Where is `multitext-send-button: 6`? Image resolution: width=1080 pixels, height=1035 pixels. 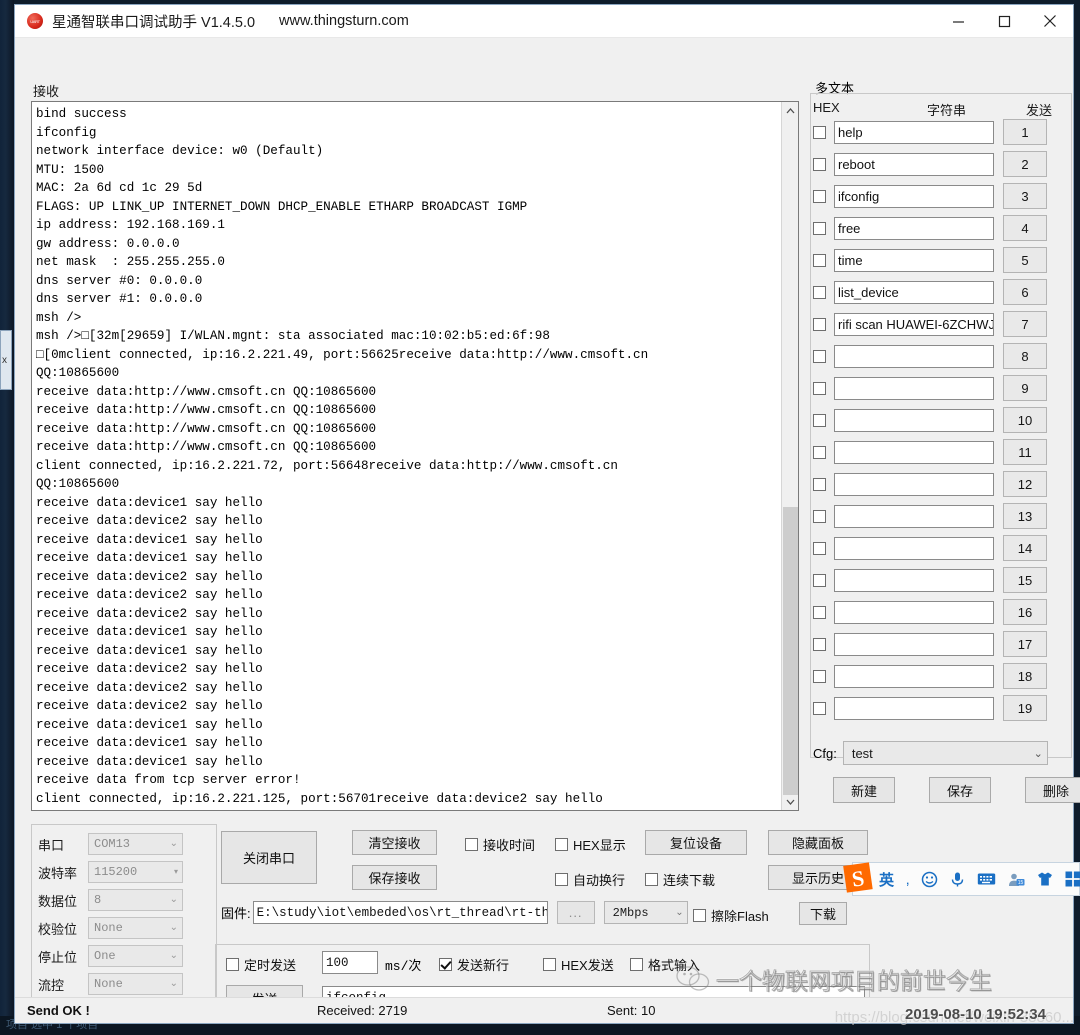 multitext-send-button: 6 is located at coordinates (1025, 292).